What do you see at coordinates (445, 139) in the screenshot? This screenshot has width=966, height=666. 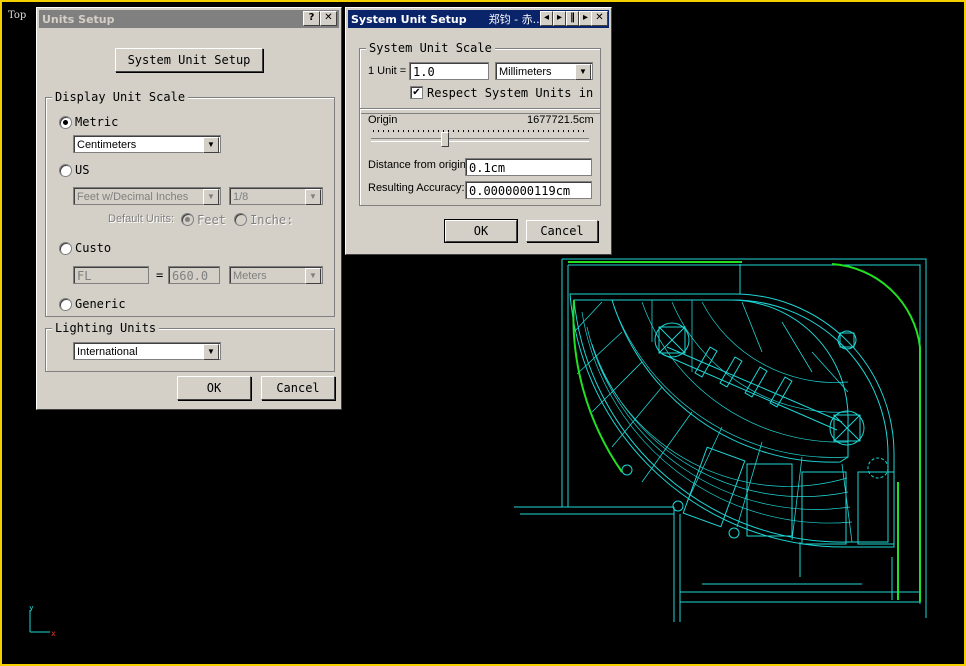 I see `origin-slider-thumb` at bounding box center [445, 139].